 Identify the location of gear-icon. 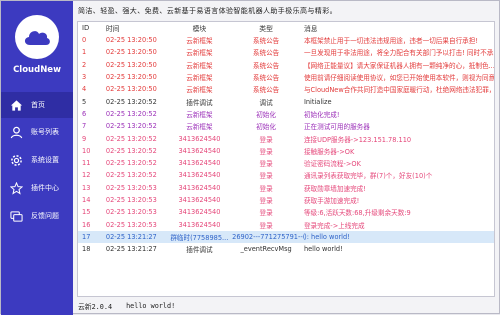
(16, 160).